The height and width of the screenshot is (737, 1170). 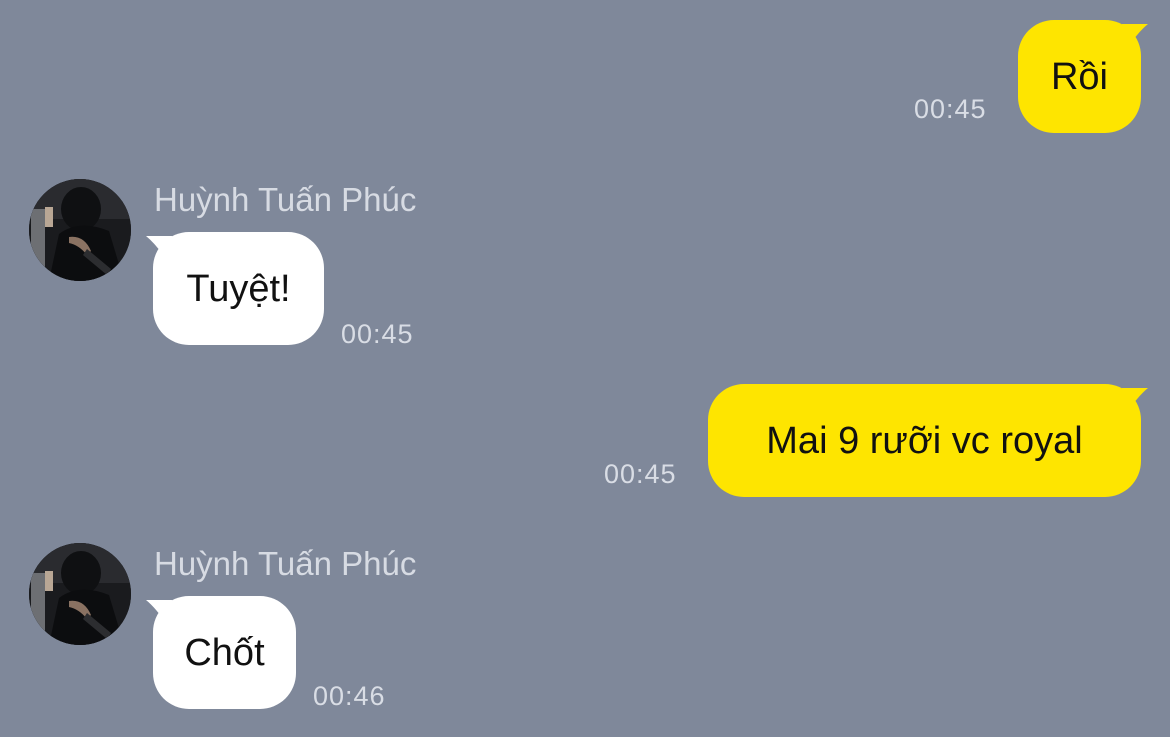 I want to click on message-bubble: Tuyệt!, so click(x=238, y=288).